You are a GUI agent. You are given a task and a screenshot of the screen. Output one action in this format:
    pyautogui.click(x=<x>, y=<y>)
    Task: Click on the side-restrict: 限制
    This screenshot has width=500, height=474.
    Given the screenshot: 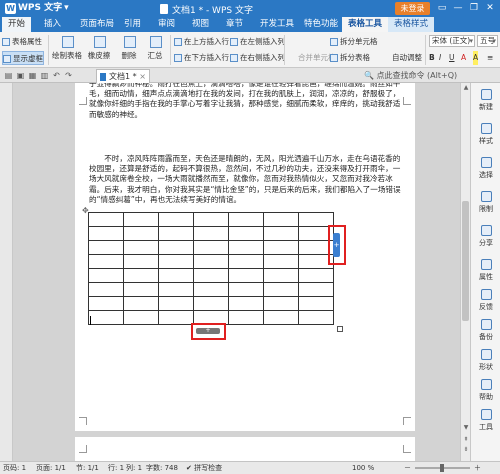 What is the action you would take?
    pyautogui.click(x=485, y=203)
    